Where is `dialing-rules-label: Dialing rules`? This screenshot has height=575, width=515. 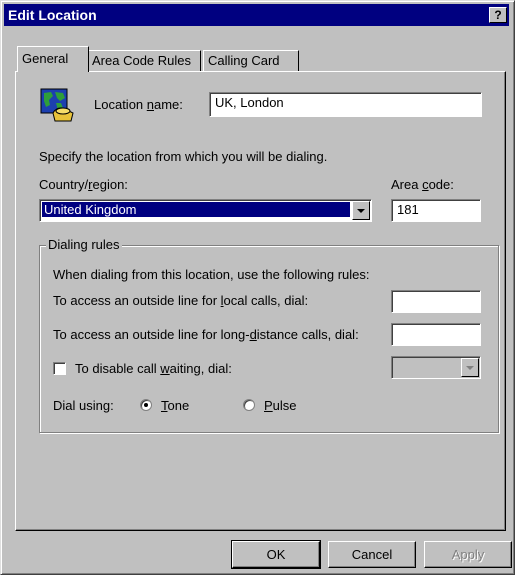 dialing-rules-label: Dialing rules is located at coordinates (84, 244).